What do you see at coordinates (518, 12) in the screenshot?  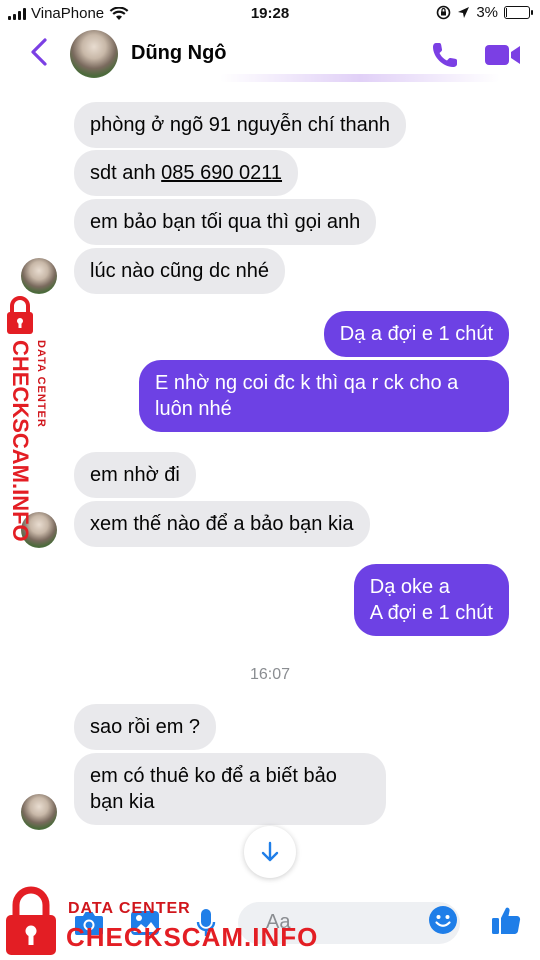 I see `battery-icon` at bounding box center [518, 12].